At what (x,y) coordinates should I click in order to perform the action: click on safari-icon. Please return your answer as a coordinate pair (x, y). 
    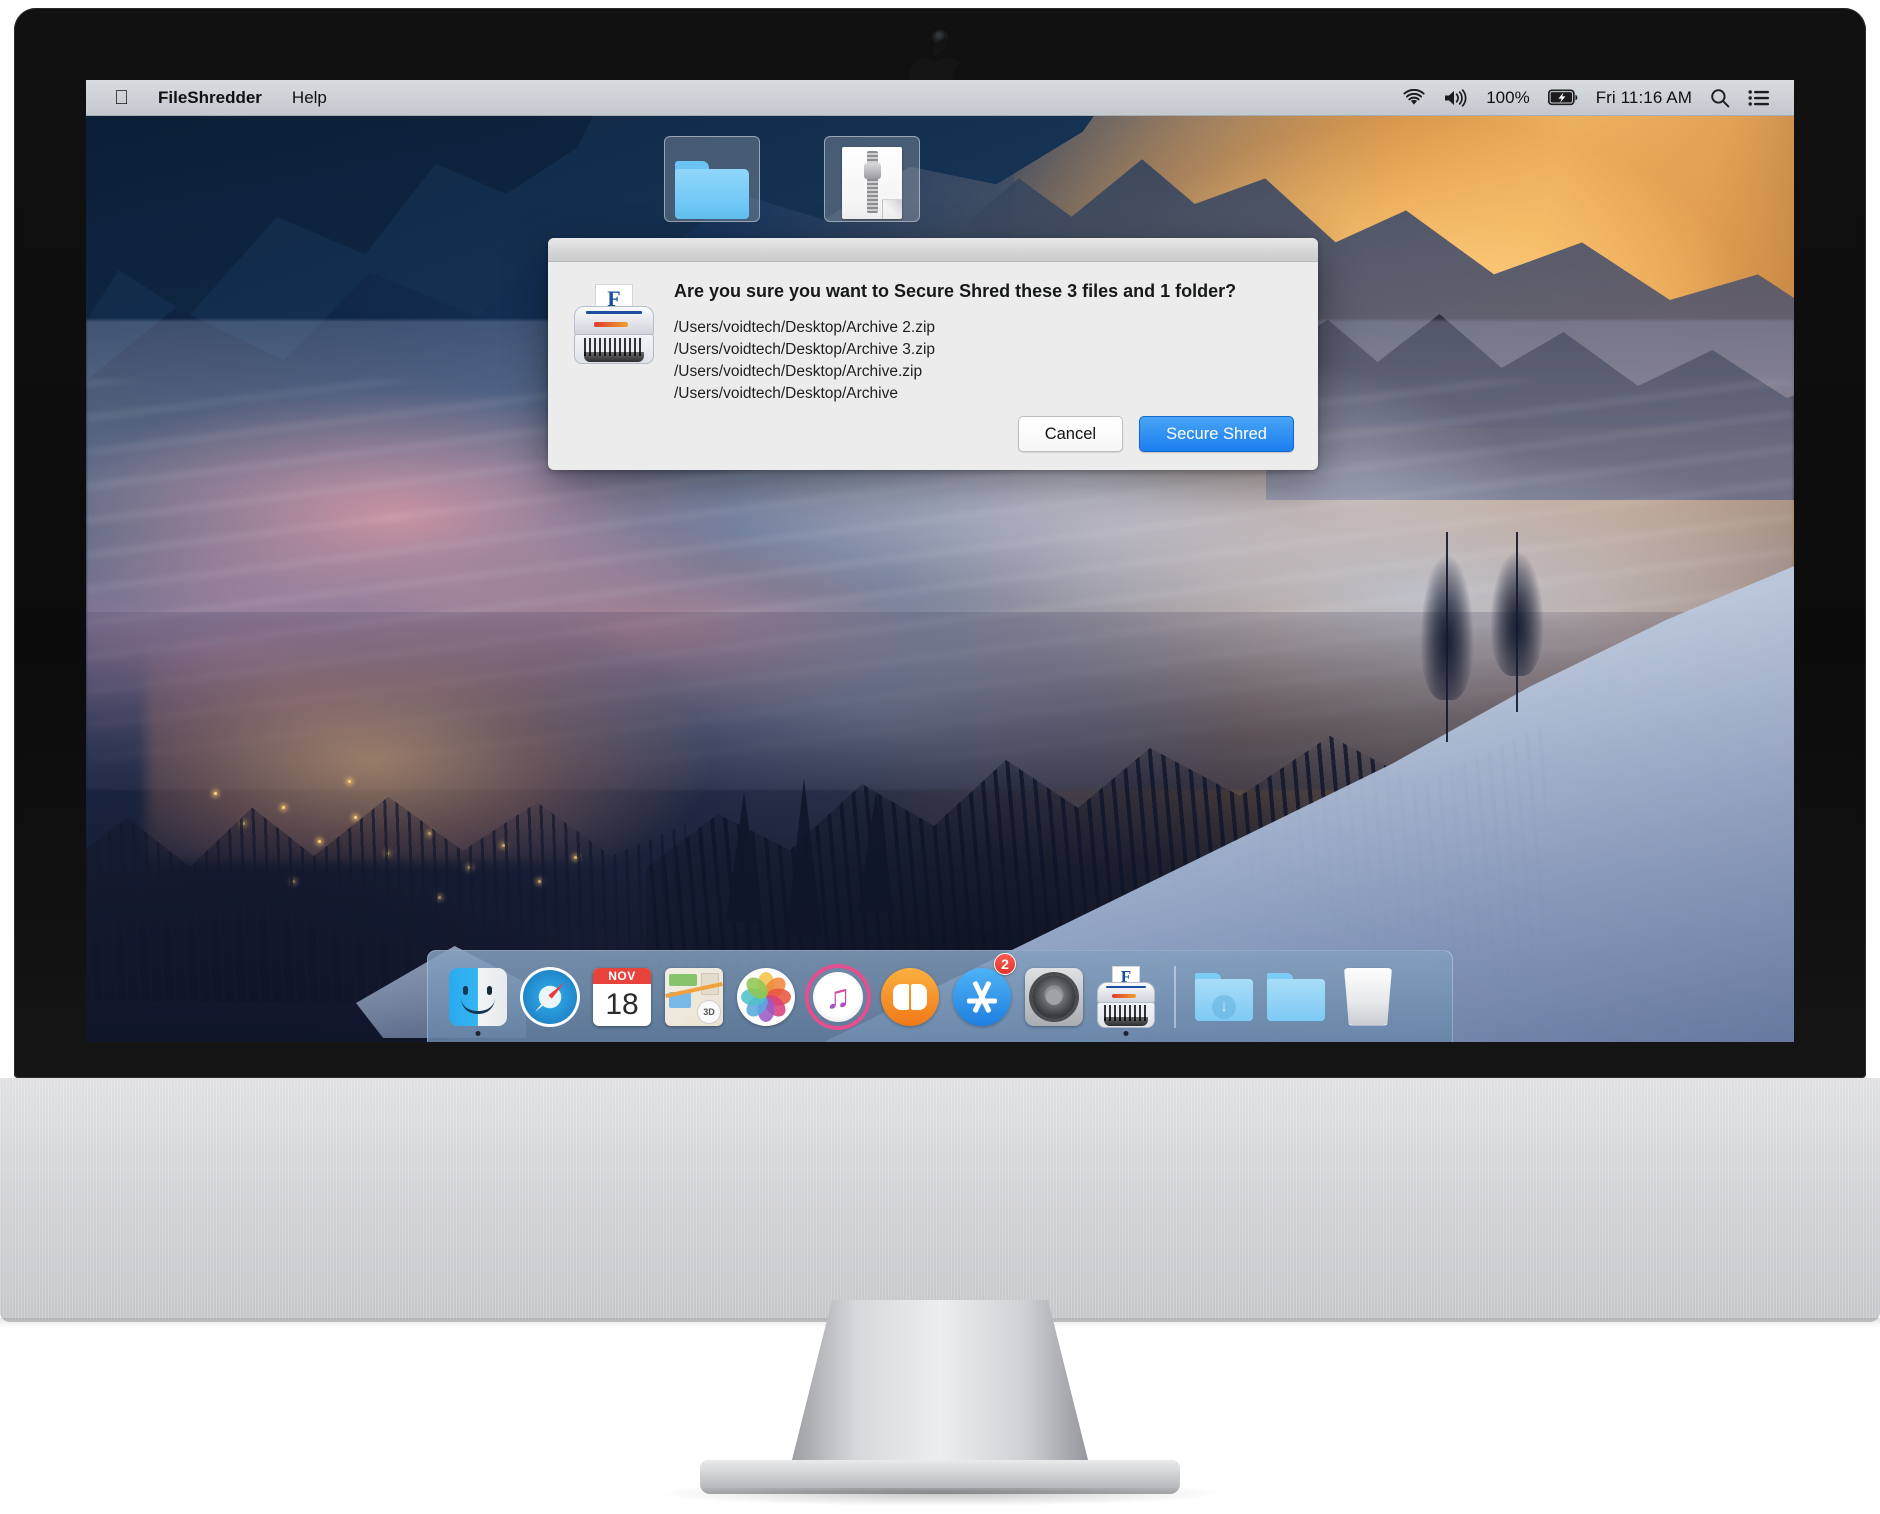
    Looking at the image, I should click on (550, 996).